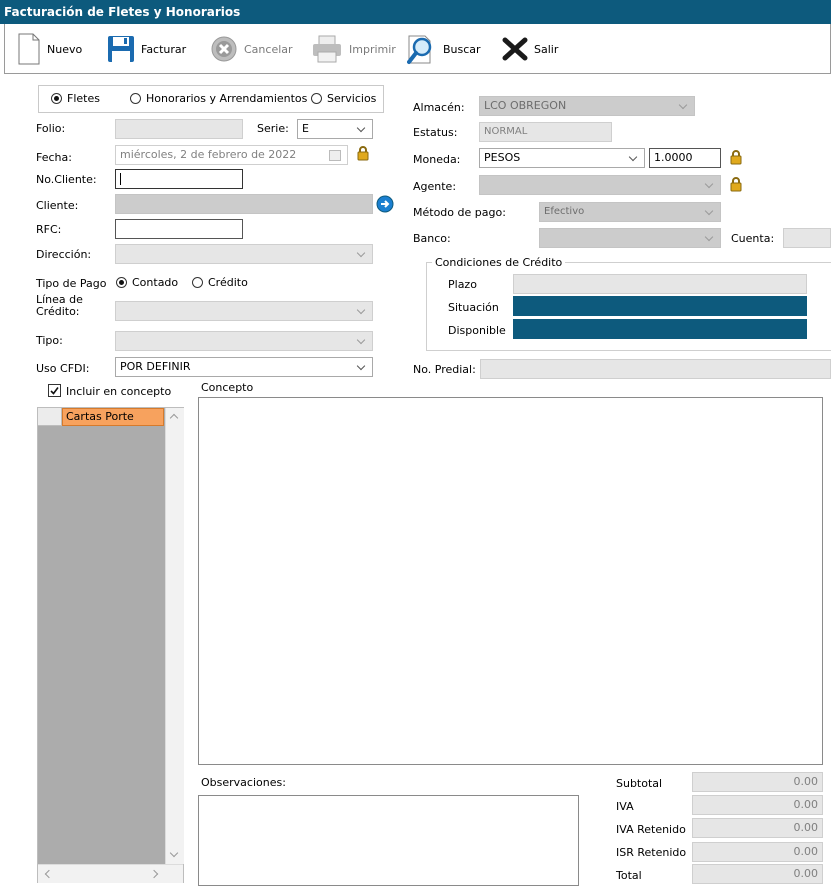 This screenshot has width=831, height=890. Describe the element at coordinates (757, 874) in the screenshot. I see `total-field: 0.00` at that location.